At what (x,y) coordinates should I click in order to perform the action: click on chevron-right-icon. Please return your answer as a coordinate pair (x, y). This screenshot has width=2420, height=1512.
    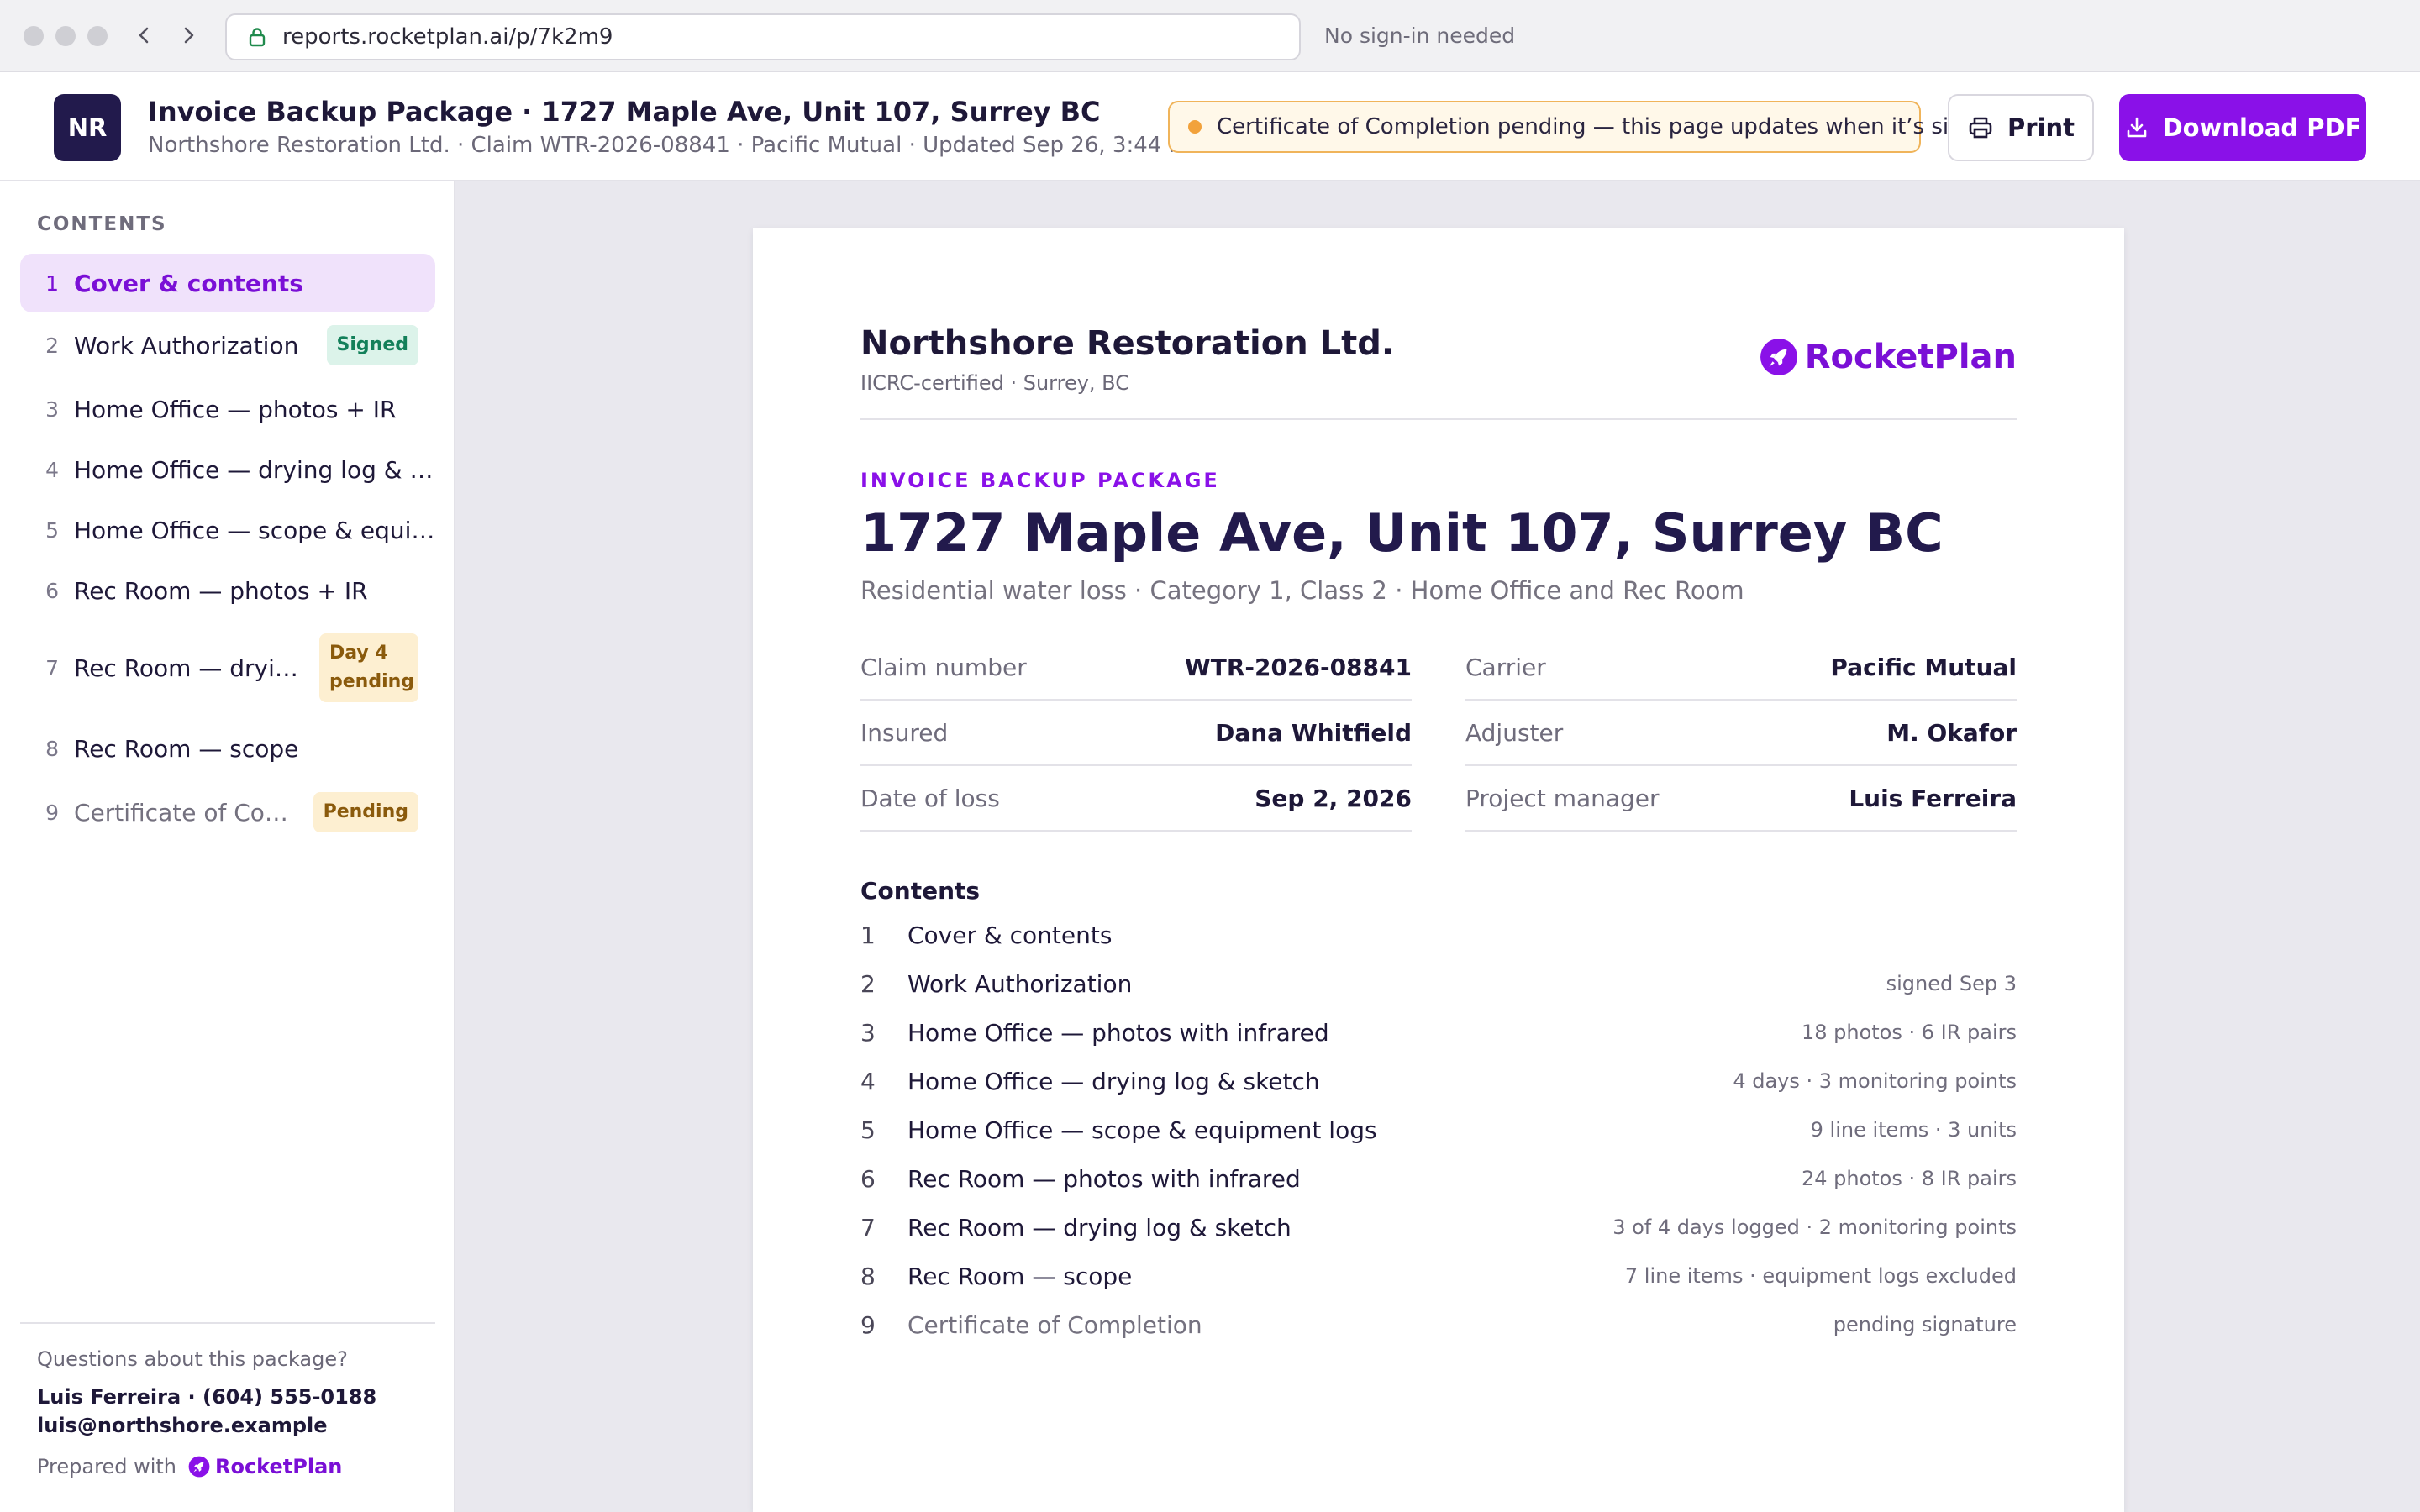
    Looking at the image, I should click on (189, 35).